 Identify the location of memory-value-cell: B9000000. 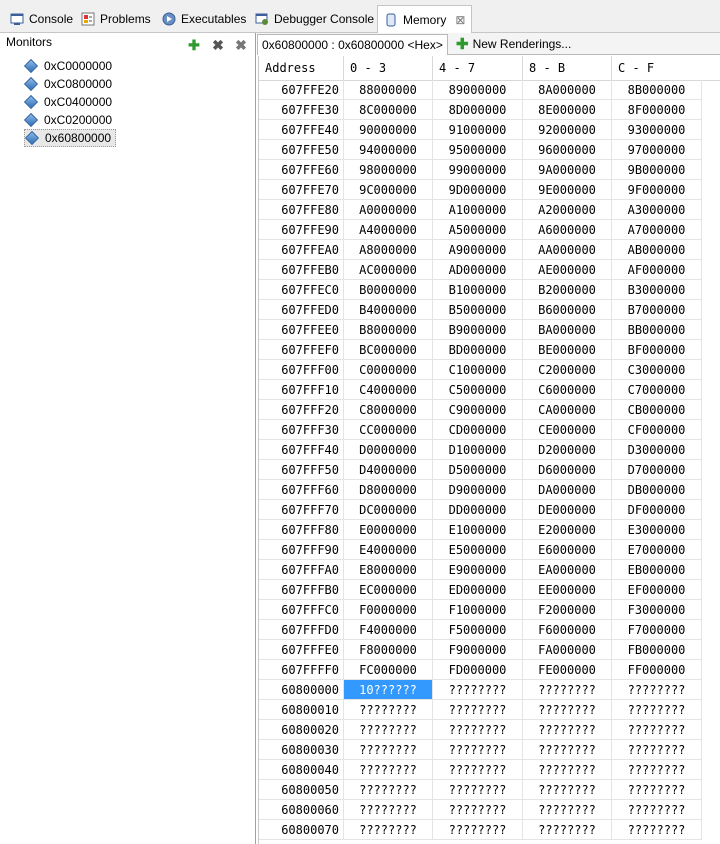
(478, 330).